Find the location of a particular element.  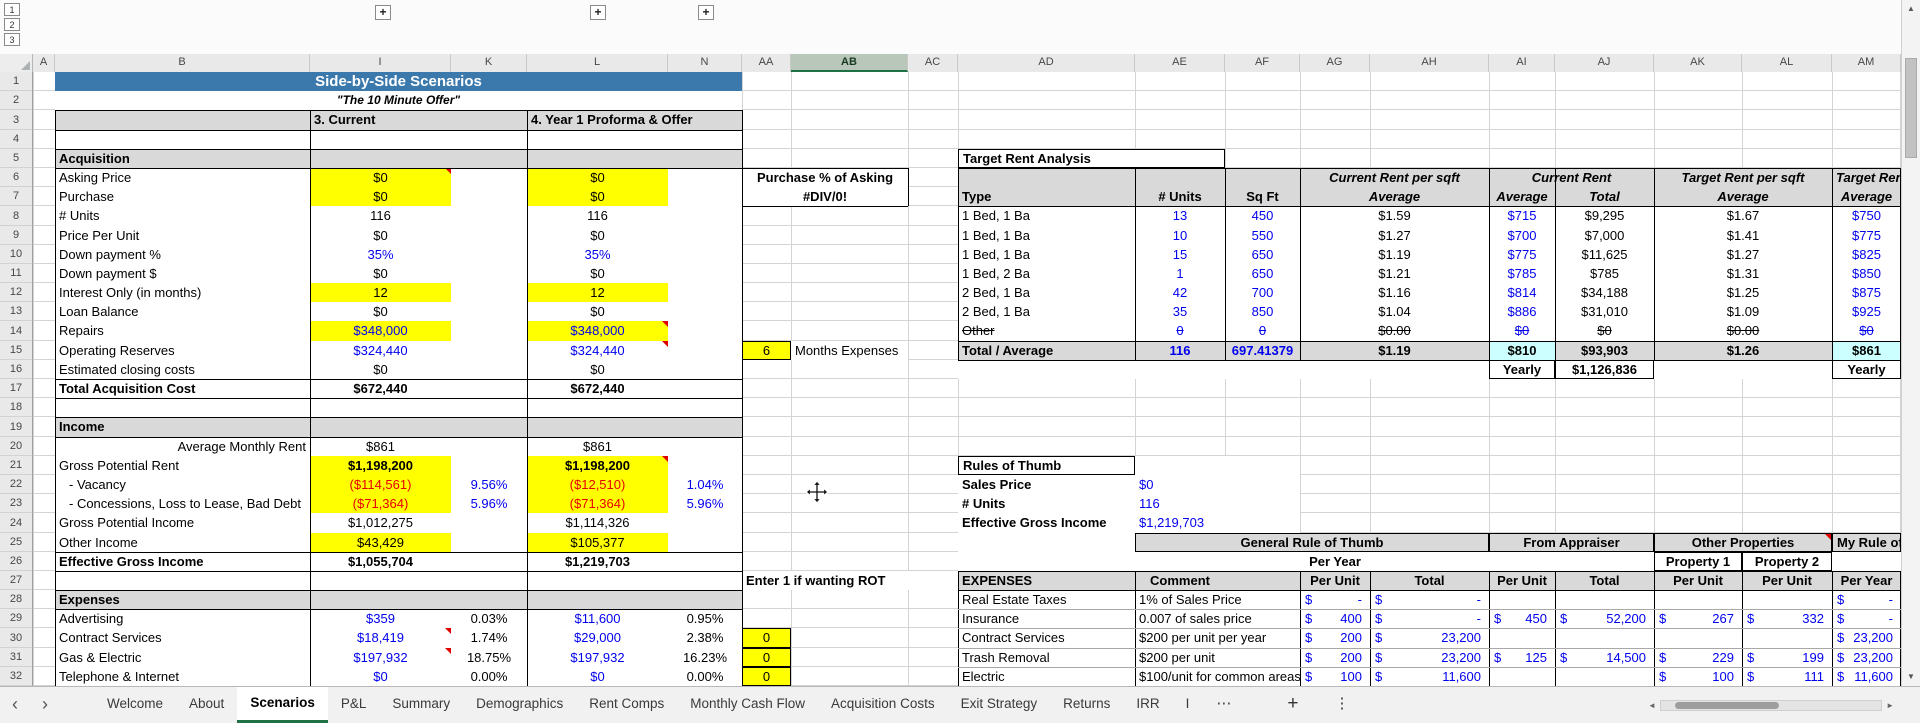

cell-N32: 0.00% is located at coordinates (705, 676).